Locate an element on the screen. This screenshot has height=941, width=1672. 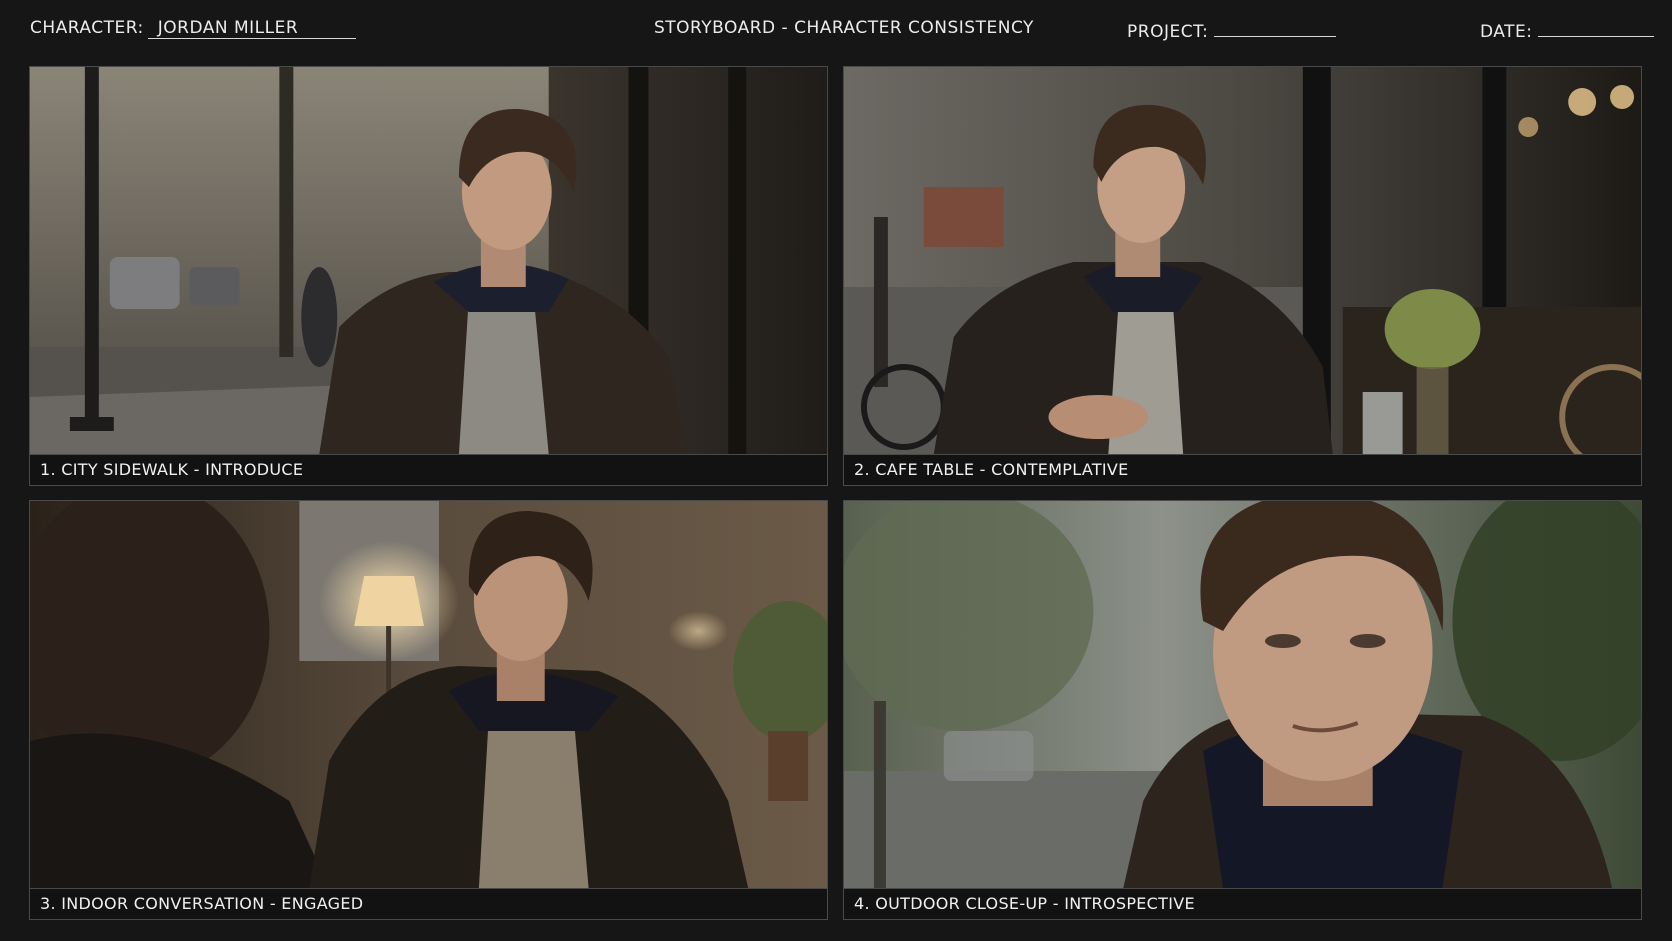
panel-1-caption: 1. CITY SIDEWALK - INTRODUCE is located at coordinates (172, 469).